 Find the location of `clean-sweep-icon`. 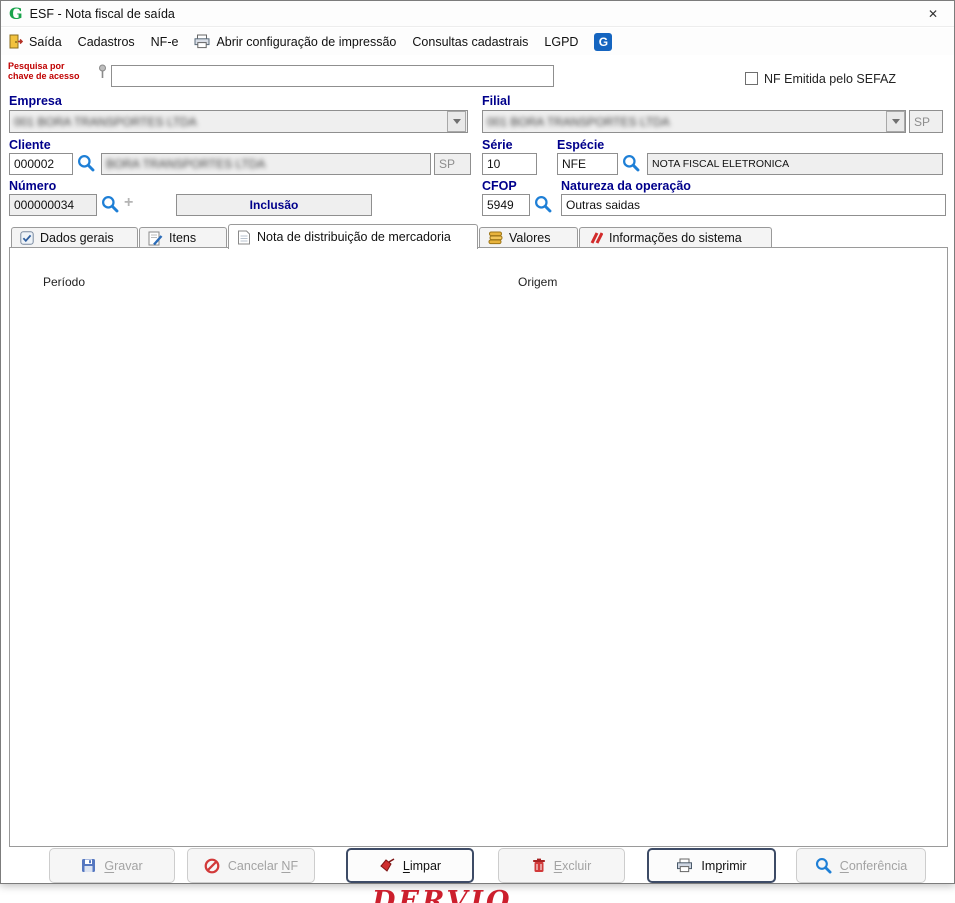

clean-sweep-icon is located at coordinates (387, 865).